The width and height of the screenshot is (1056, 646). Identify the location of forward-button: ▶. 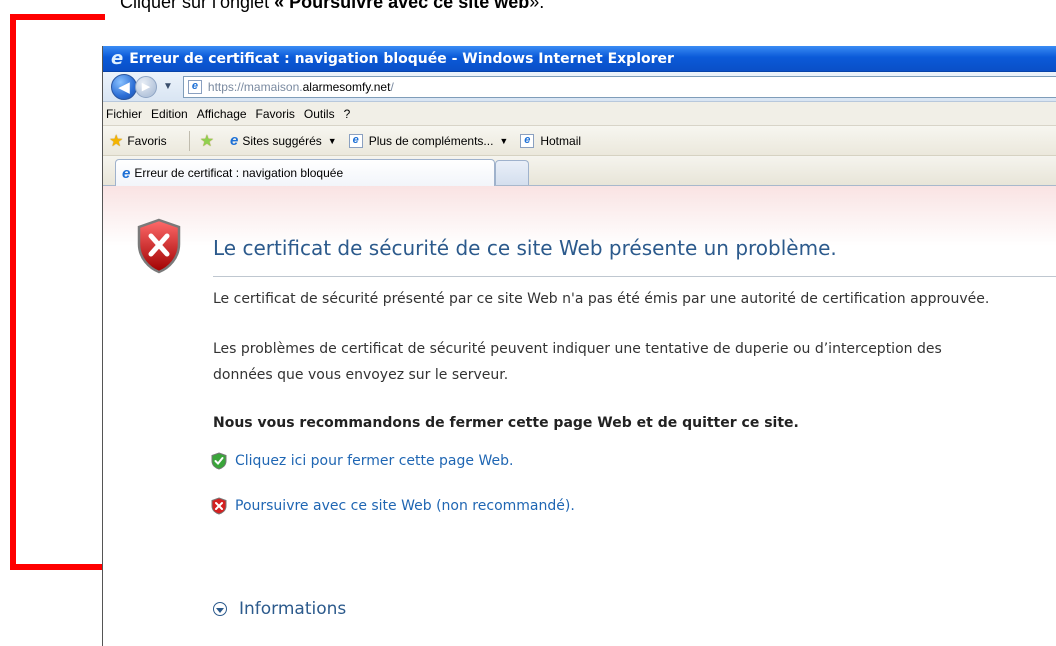
(146, 86).